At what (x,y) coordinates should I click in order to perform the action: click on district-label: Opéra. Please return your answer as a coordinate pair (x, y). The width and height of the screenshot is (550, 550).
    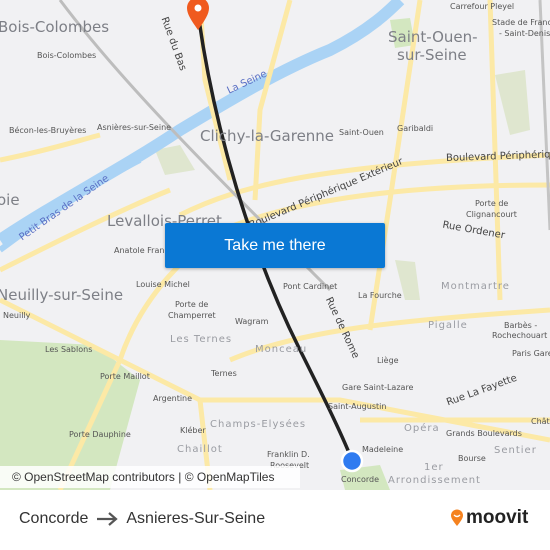
    Looking at the image, I should click on (422, 428).